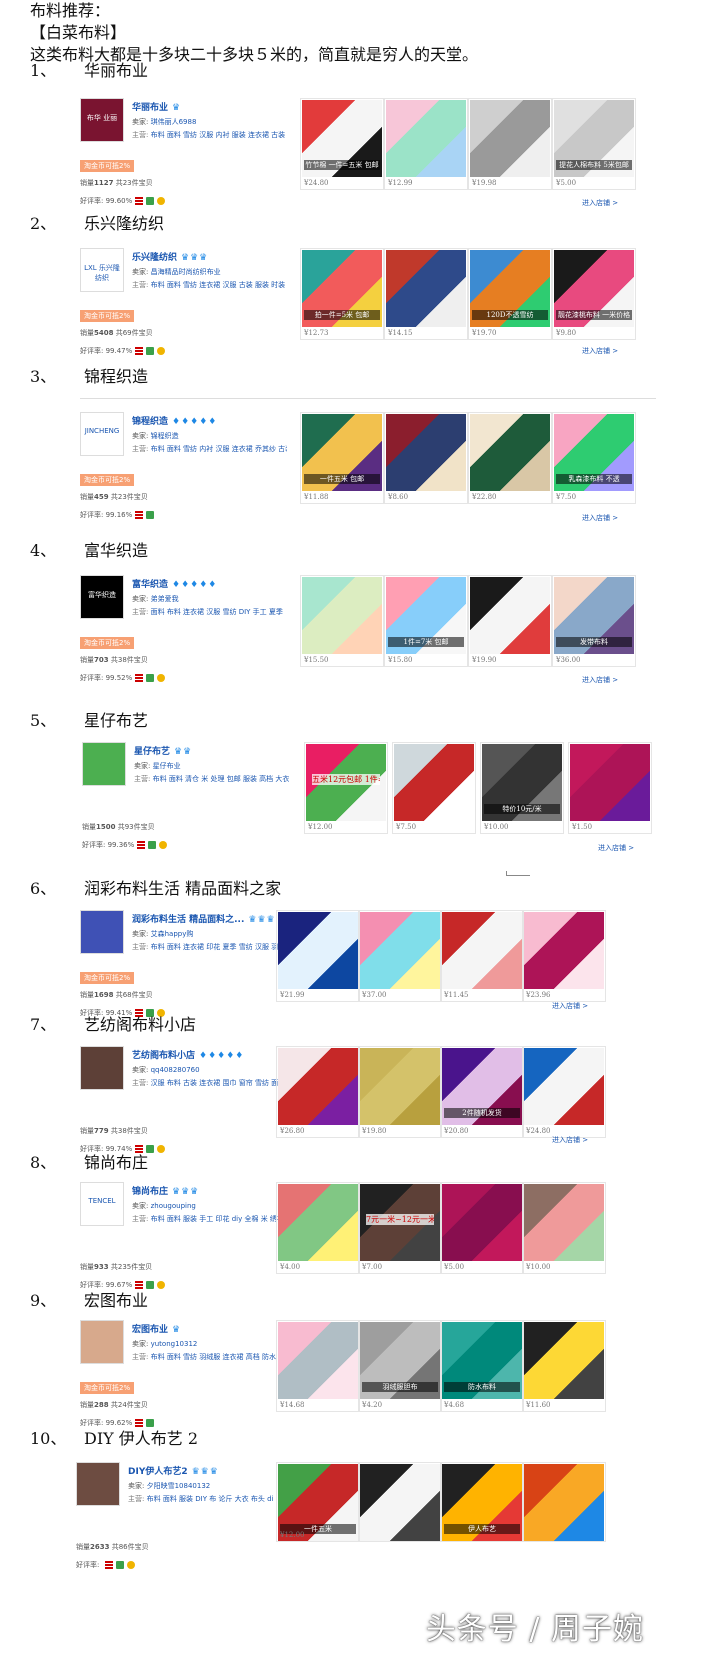 The height and width of the screenshot is (1659, 704). I want to click on product-thumbnail: 发带布料 ¥36.00, so click(594, 621).